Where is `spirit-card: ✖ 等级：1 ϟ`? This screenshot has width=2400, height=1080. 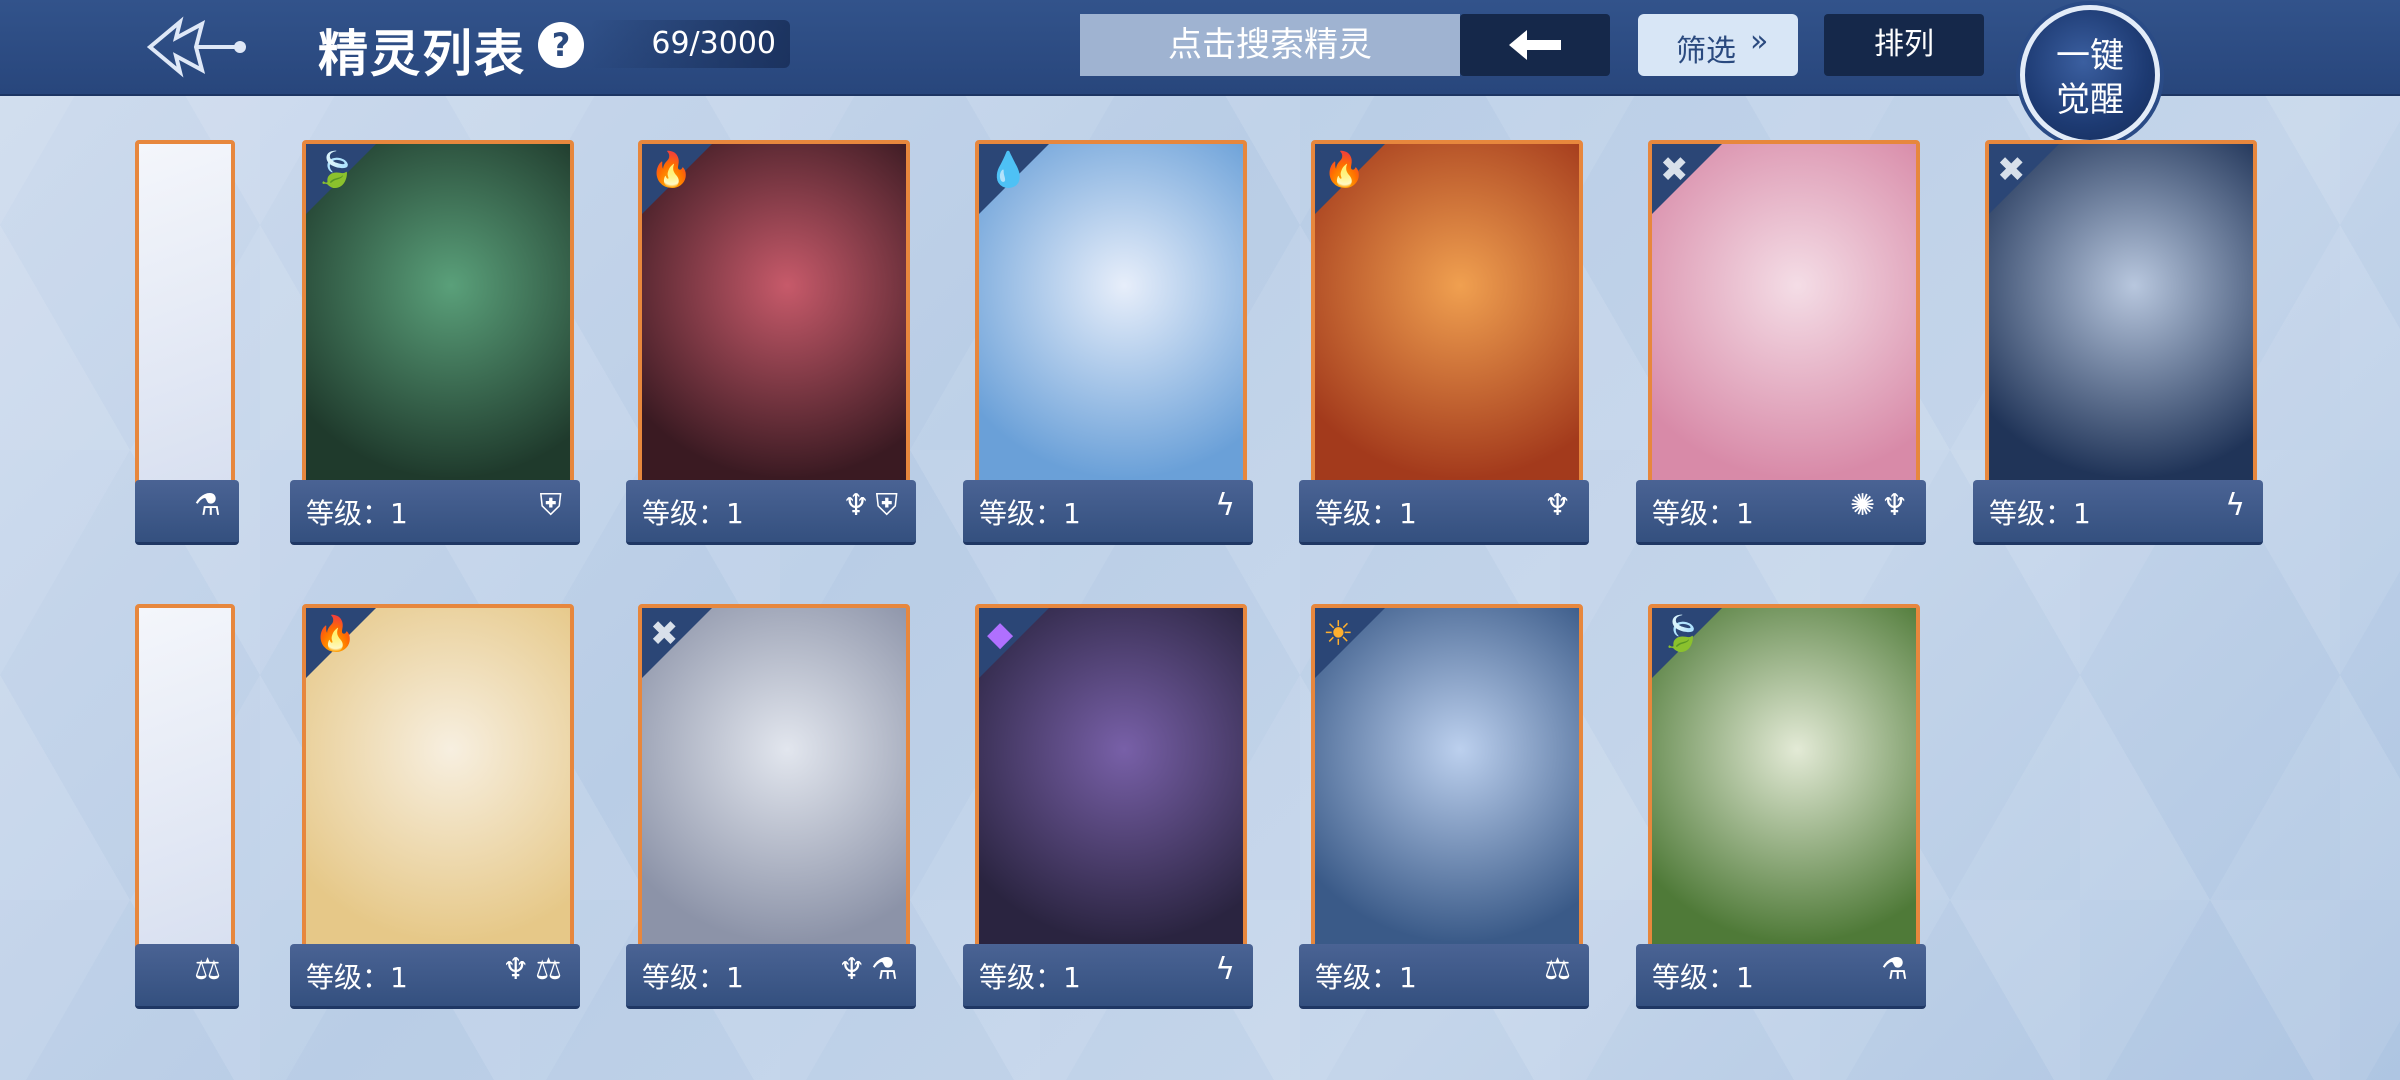 spirit-card: ✖ 等级：1 ϟ is located at coordinates (2118, 350).